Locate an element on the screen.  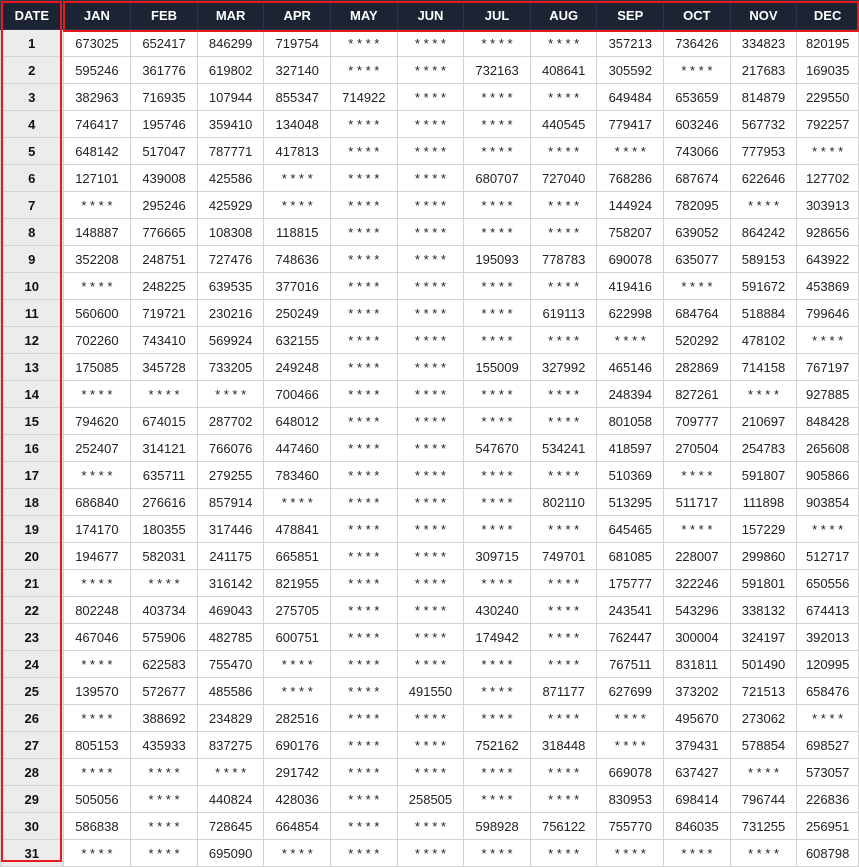
value-cell-dec: 392013 is located at coordinates (827, 637).